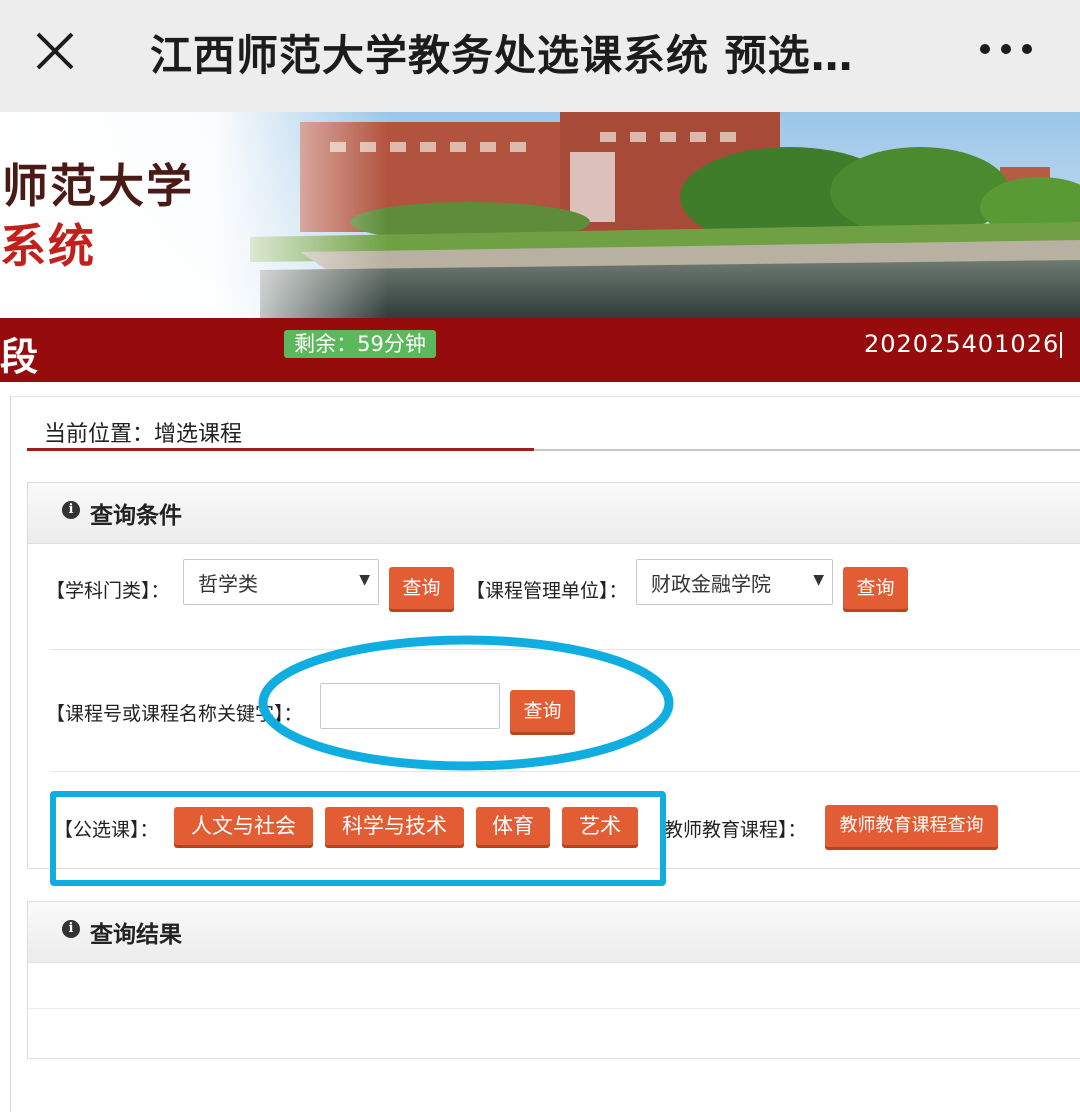 The height and width of the screenshot is (1112, 1080). What do you see at coordinates (358, 838) in the screenshot?
I see `highlight-rectangle` at bounding box center [358, 838].